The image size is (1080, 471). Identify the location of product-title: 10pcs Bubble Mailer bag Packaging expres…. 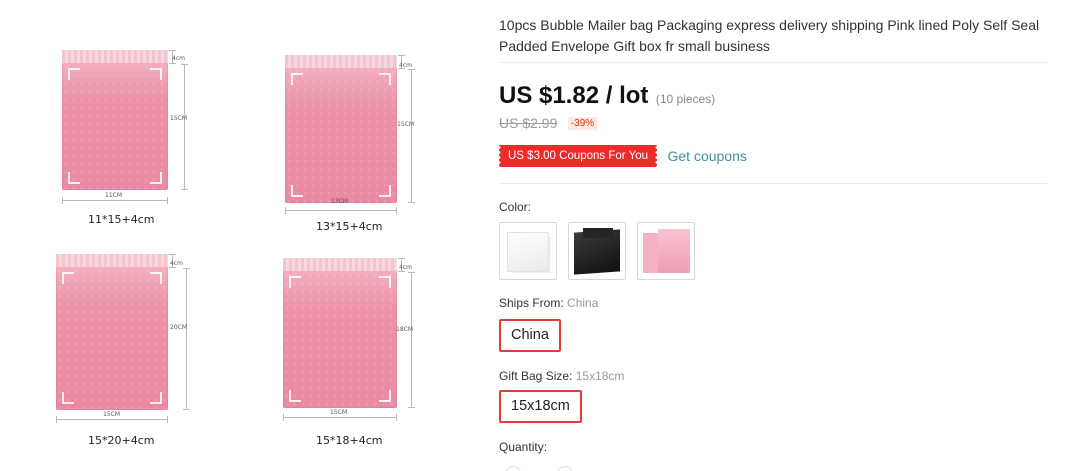
(769, 35).